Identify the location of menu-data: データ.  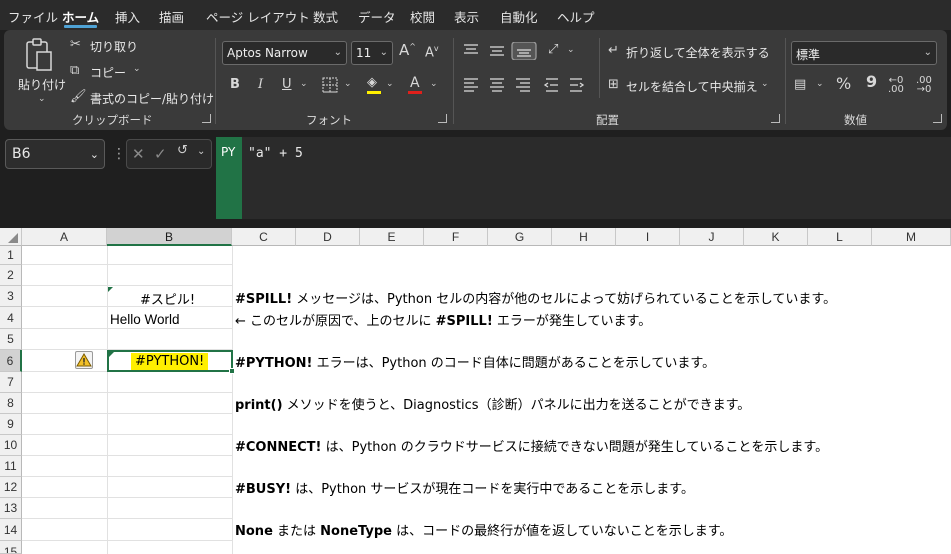
(377, 16).